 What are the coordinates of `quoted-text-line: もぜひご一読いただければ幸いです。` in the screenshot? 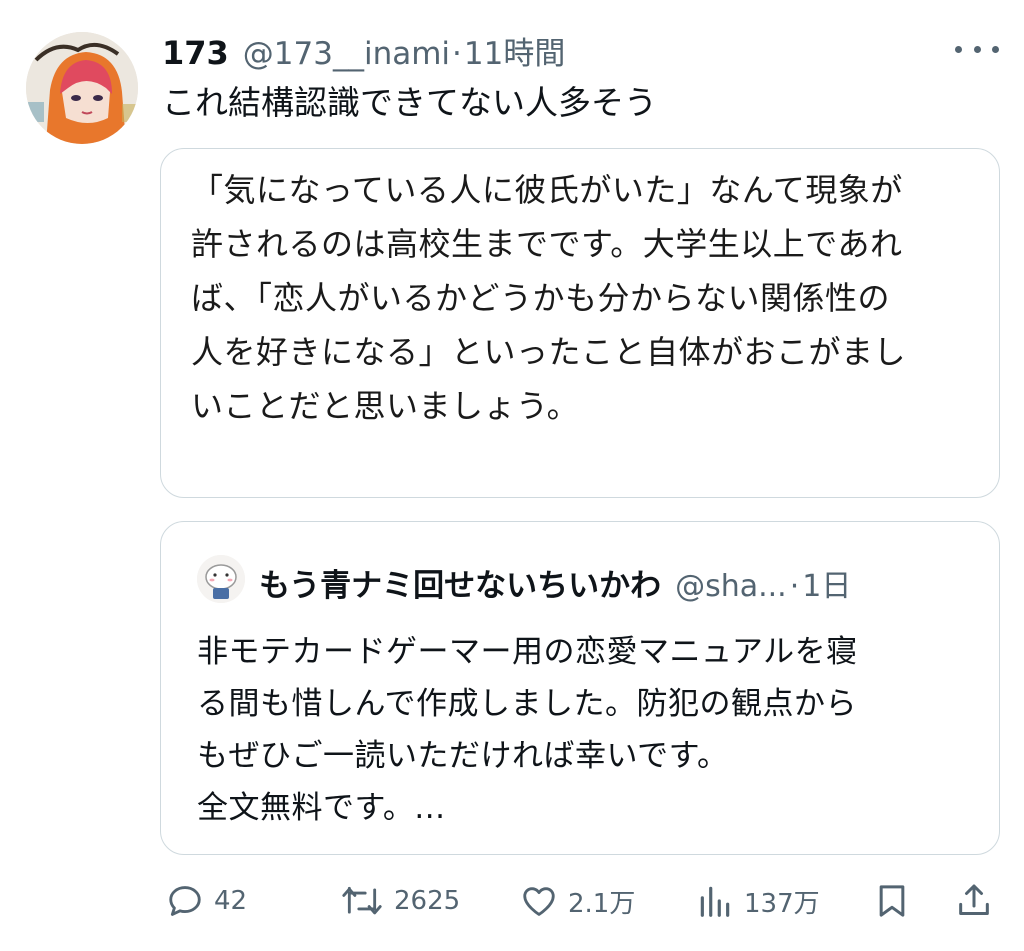 It's located at (463, 756).